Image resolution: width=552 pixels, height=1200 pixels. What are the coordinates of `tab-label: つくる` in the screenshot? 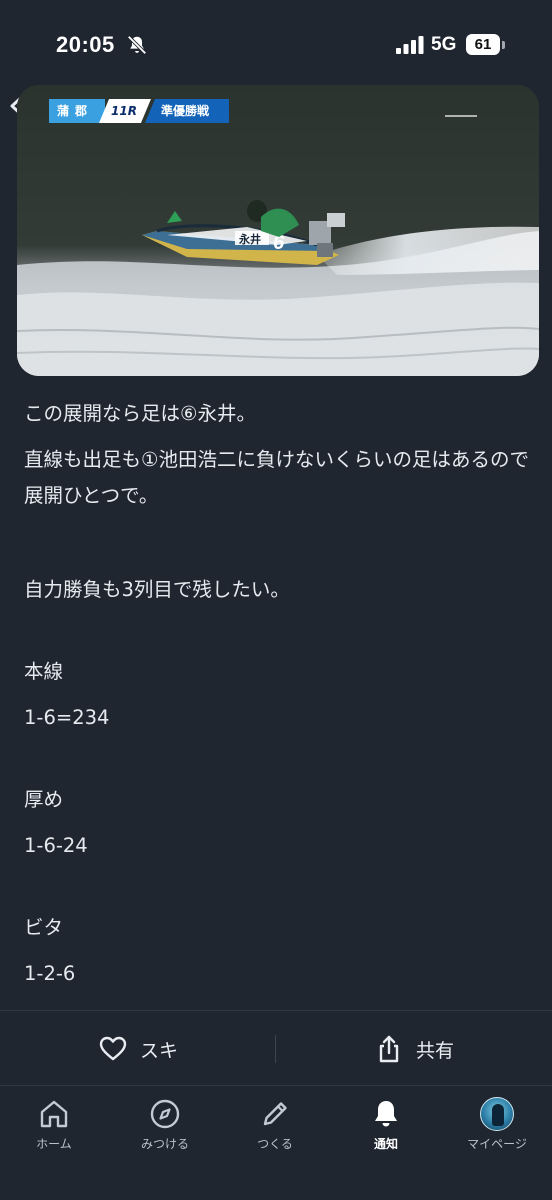 It's located at (275, 1144).